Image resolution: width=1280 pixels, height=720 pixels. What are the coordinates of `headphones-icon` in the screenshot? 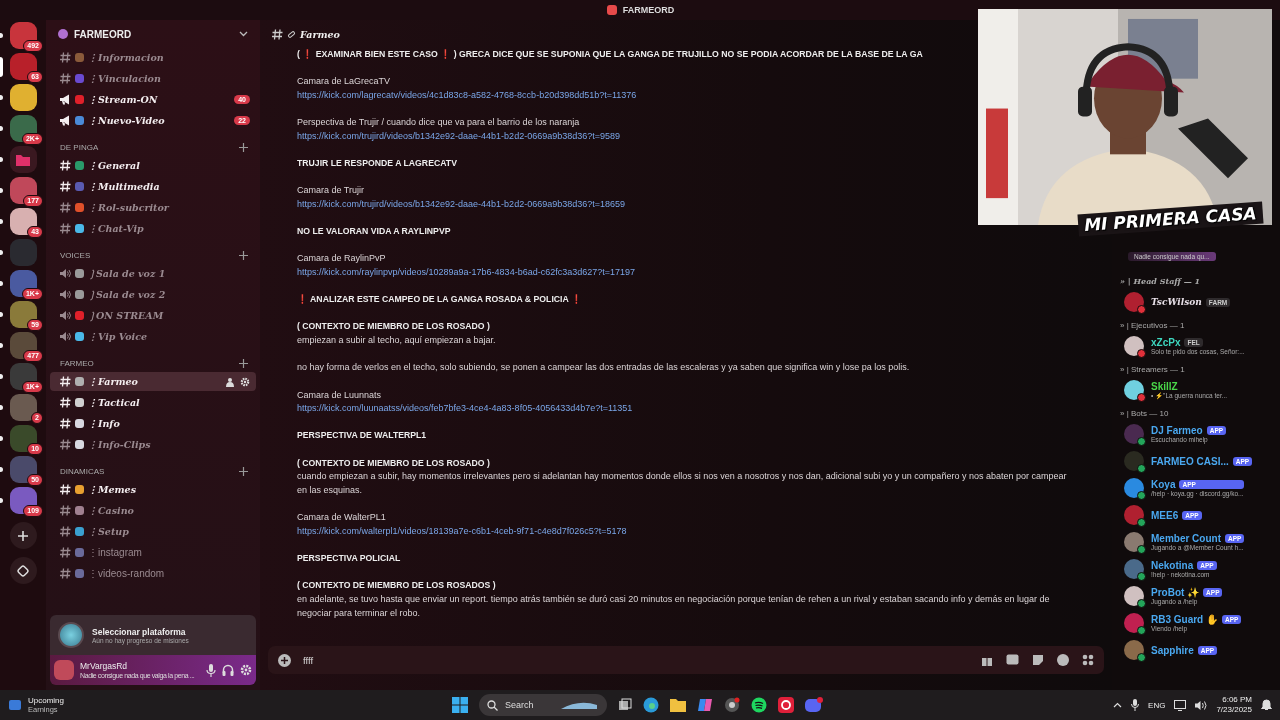 It's located at (228, 670).